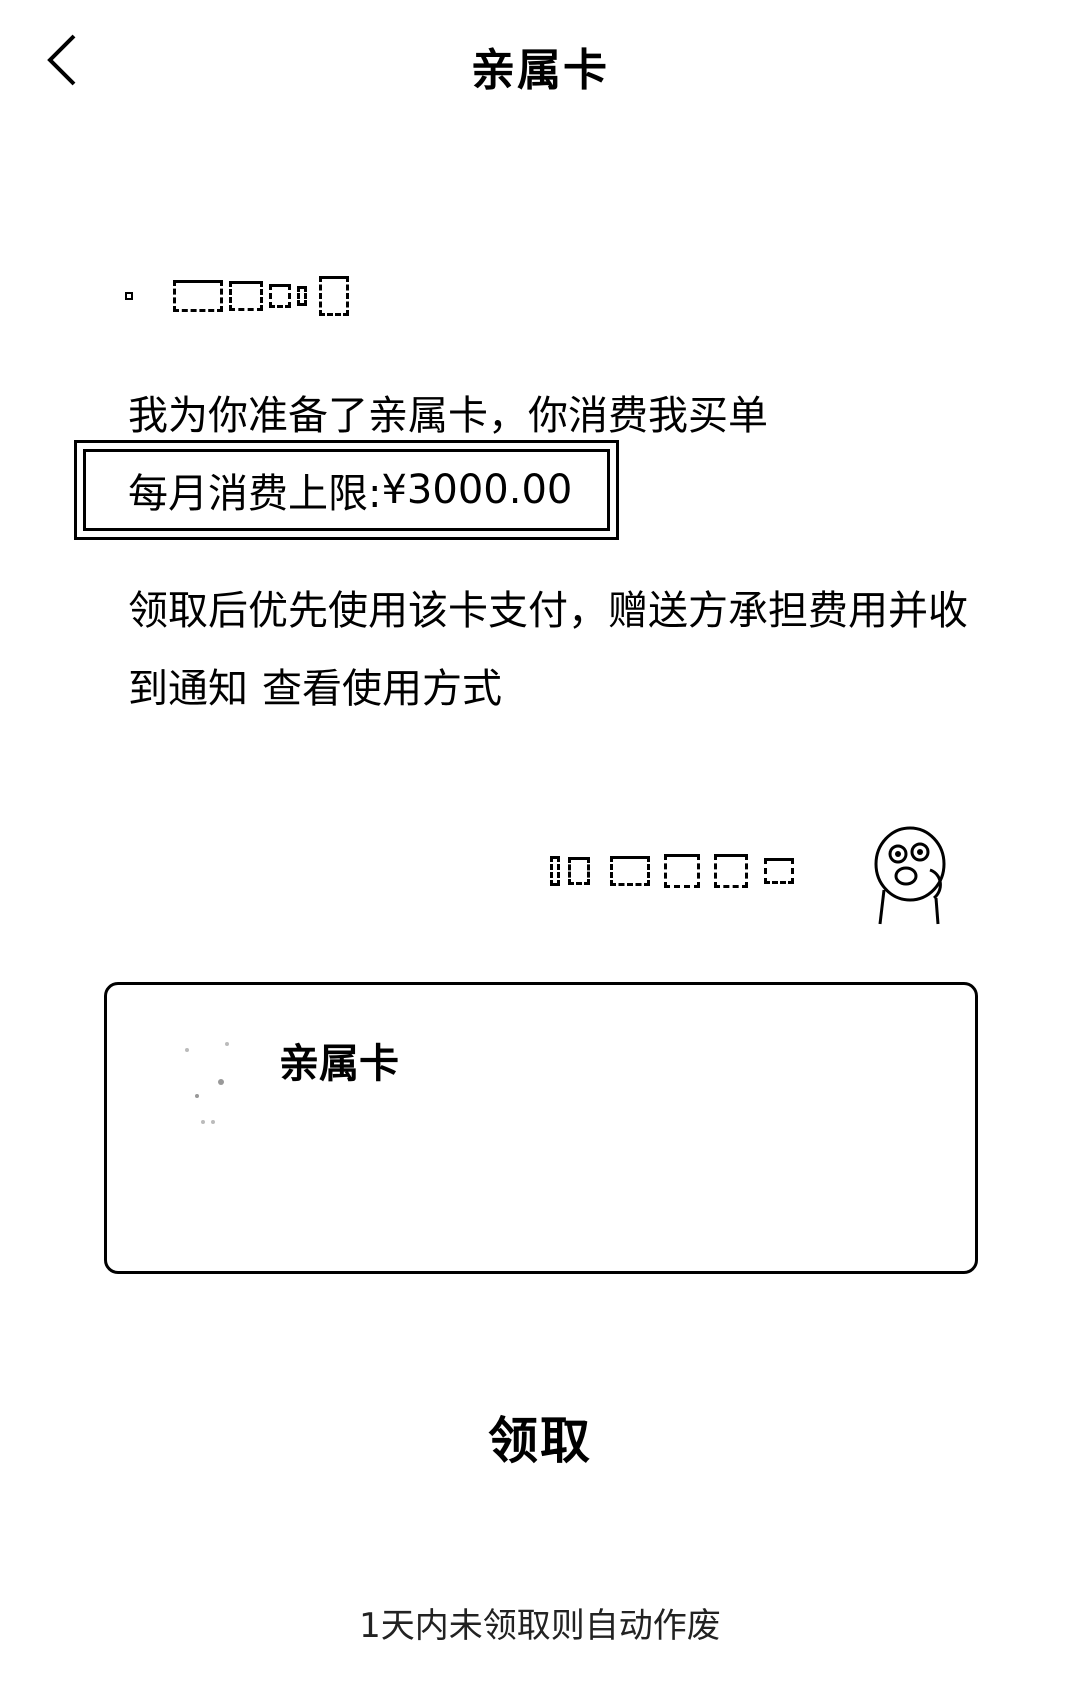 This screenshot has height=1690, width=1080. What do you see at coordinates (910, 875) in the screenshot?
I see `avatar` at bounding box center [910, 875].